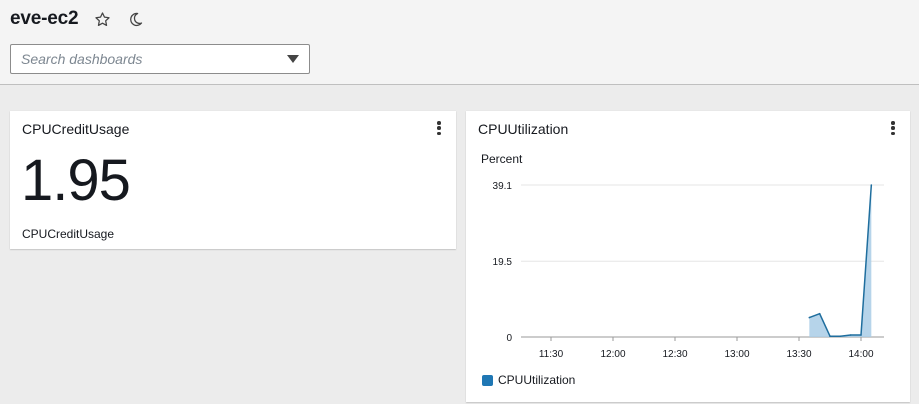 This screenshot has height=404, width=919. Describe the element at coordinates (44, 18) in the screenshot. I see `dashboard-title: eve-ec2` at that location.